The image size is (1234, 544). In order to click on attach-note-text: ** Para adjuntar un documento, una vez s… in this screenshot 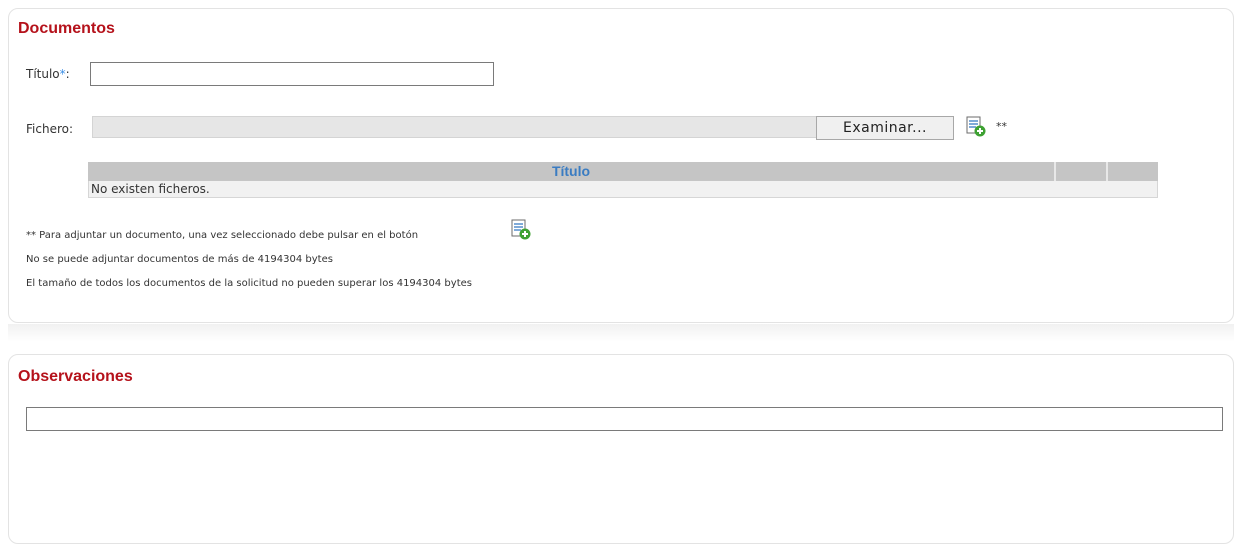, I will do `click(222, 235)`.